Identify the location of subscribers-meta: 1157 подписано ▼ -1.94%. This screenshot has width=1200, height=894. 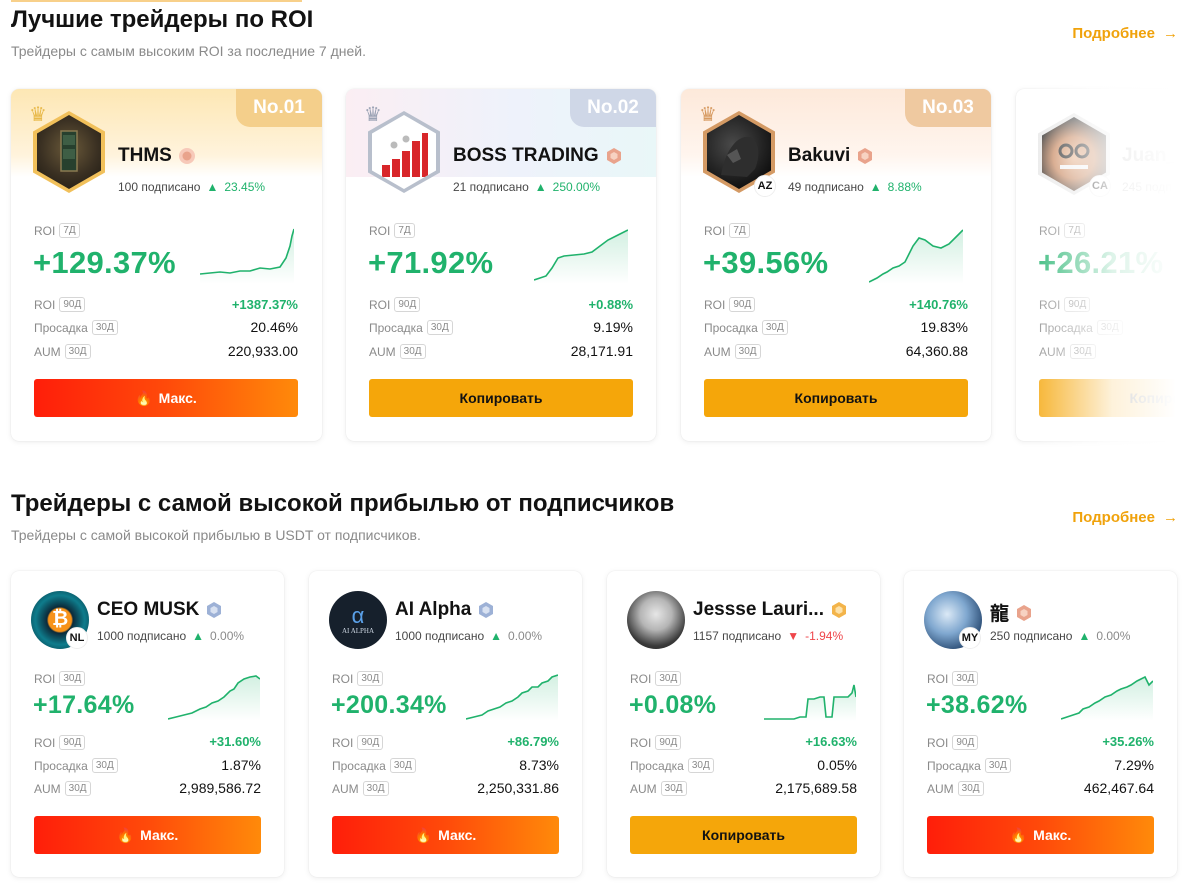
(768, 636).